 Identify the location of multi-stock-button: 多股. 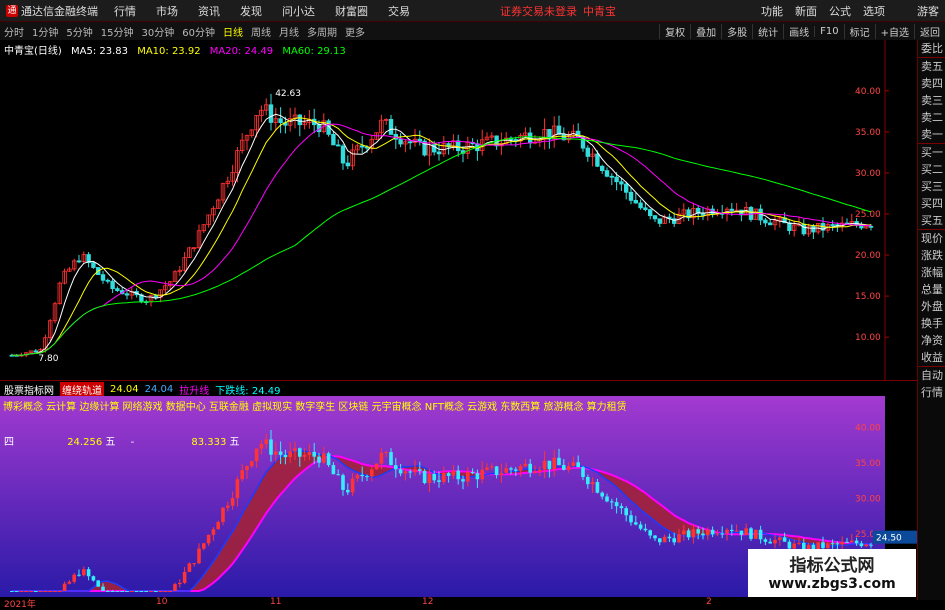
(736, 31).